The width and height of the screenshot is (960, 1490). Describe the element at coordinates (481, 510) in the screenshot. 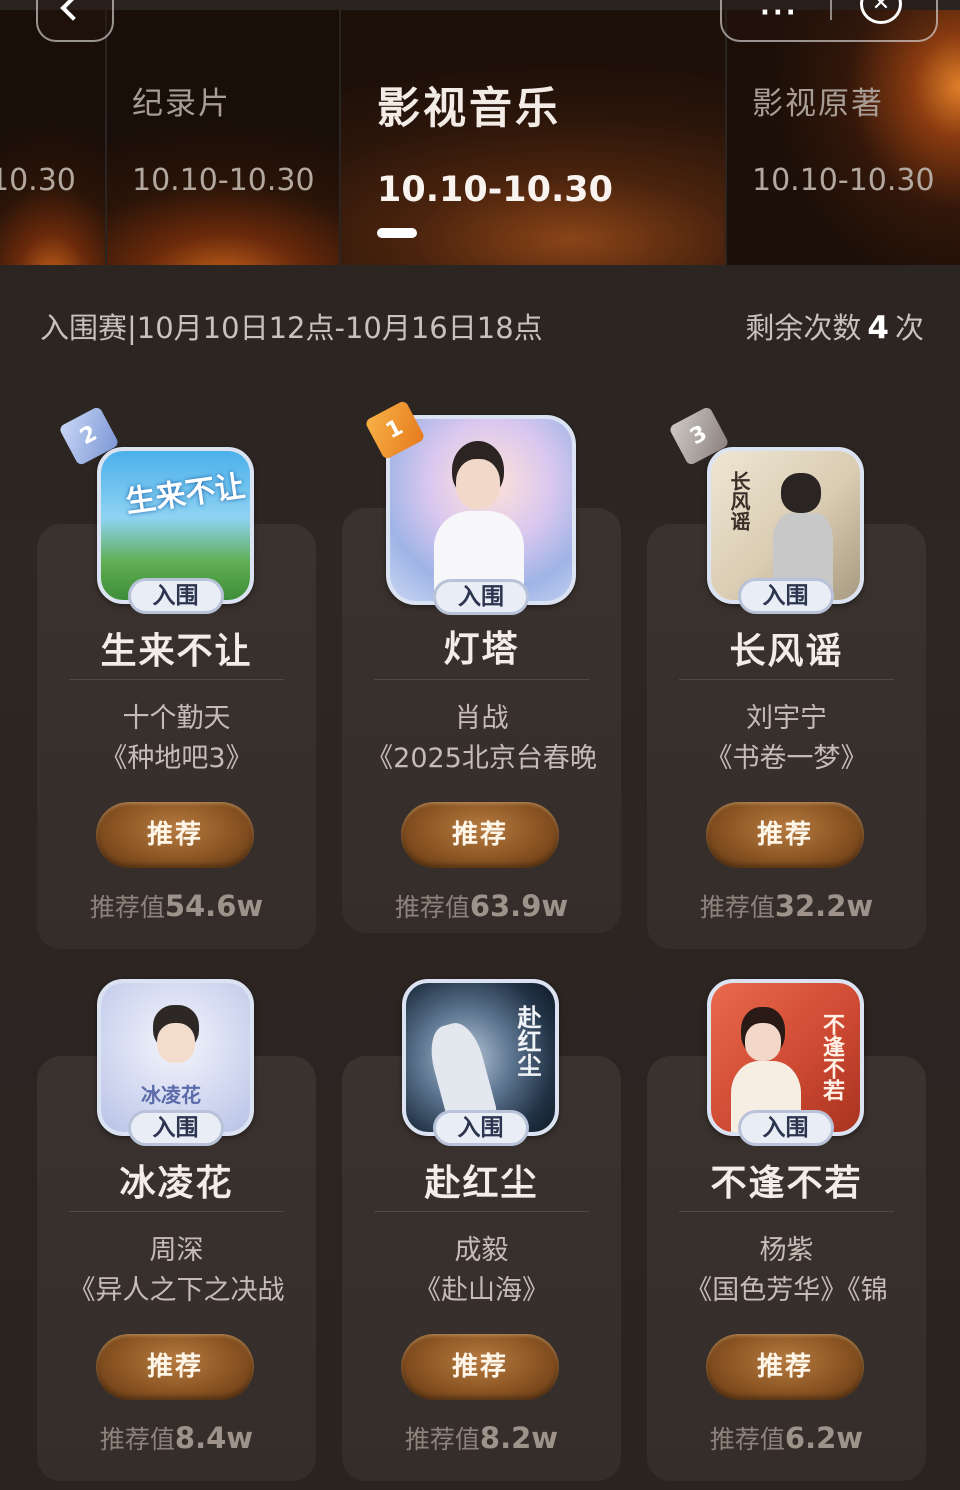

I see `cover-image` at that location.